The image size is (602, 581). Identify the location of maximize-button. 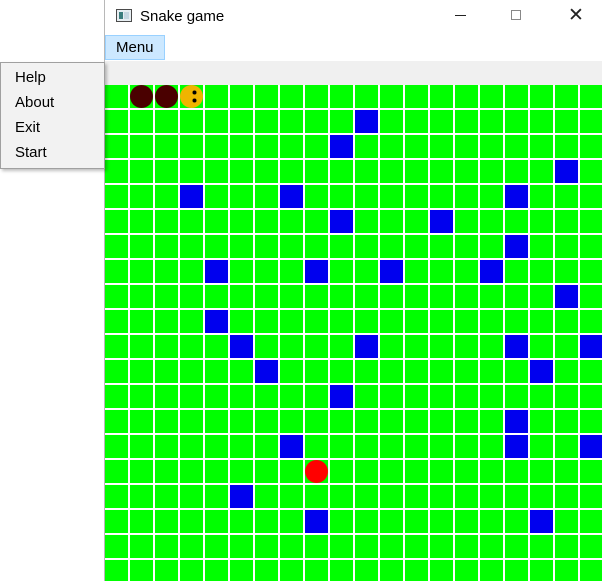
(516, 16).